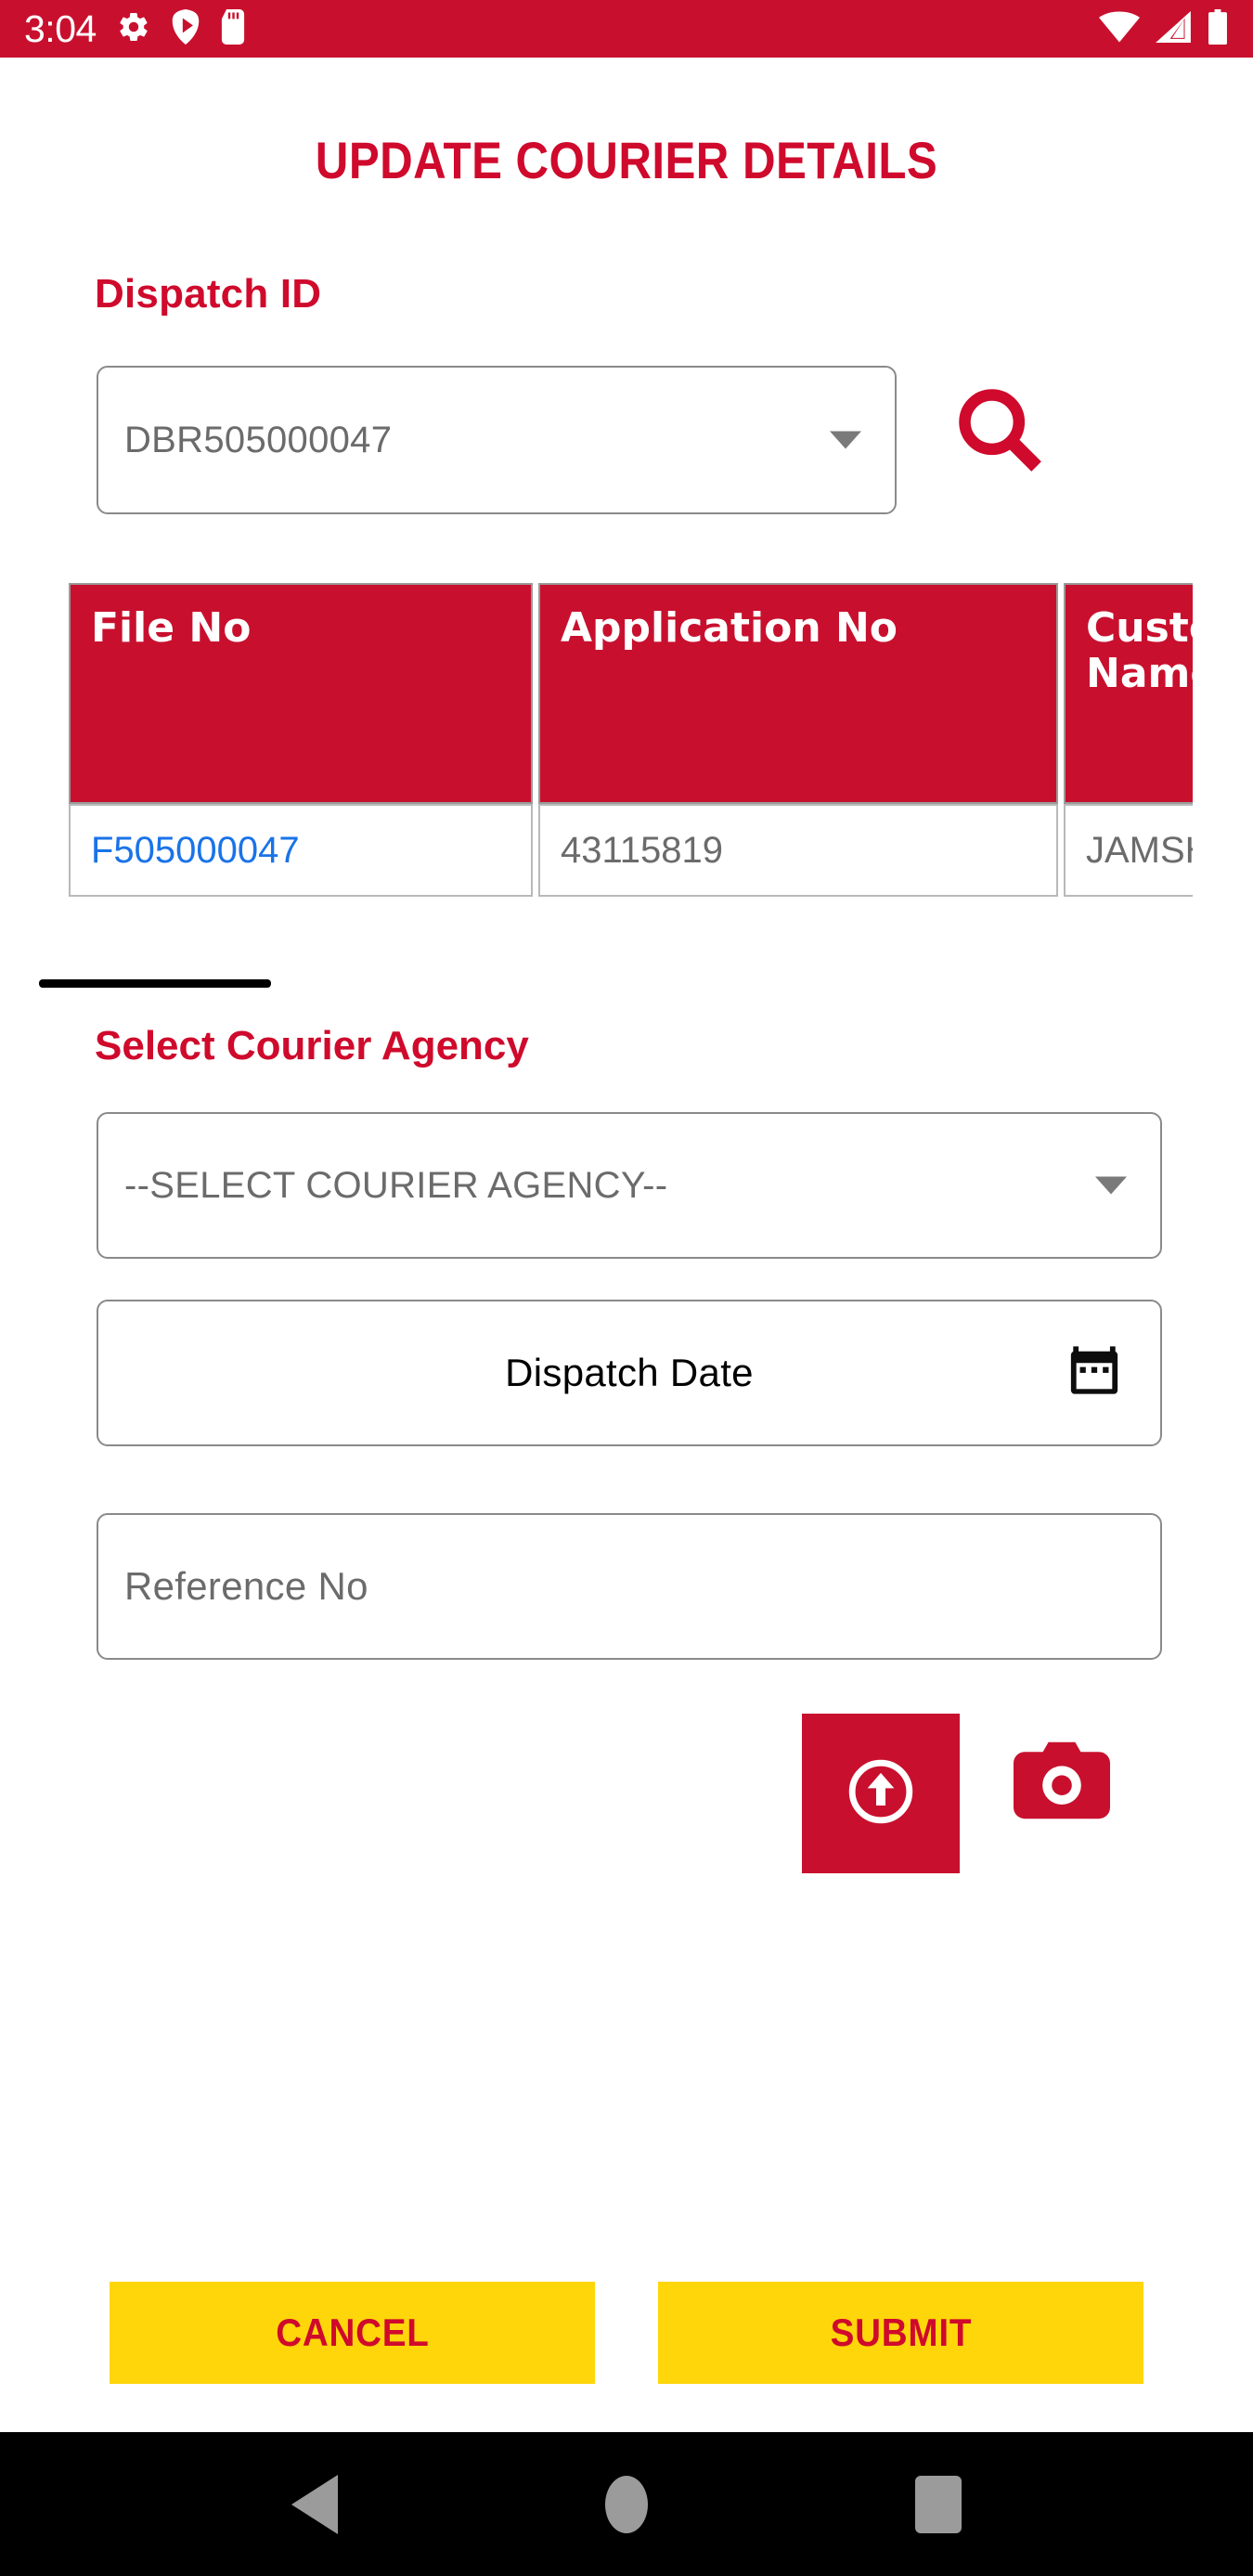  Describe the element at coordinates (258, 439) in the screenshot. I see `dispatch-id-value: DBR505000047` at that location.